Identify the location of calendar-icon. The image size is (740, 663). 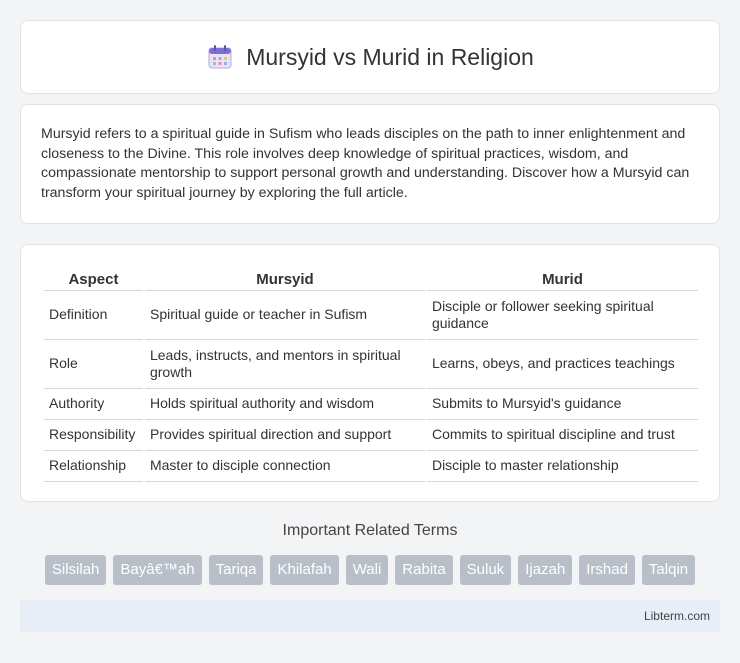
(220, 57).